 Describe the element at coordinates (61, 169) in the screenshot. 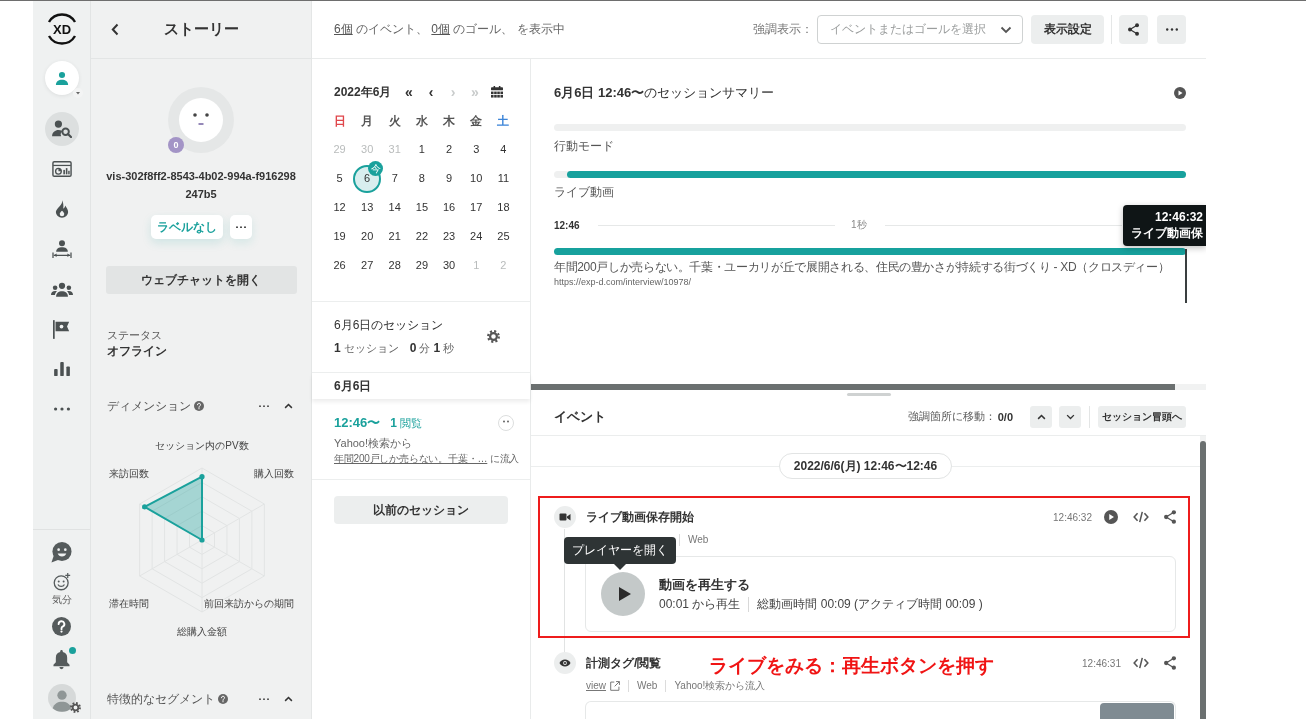

I see `dashboard-icon` at that location.